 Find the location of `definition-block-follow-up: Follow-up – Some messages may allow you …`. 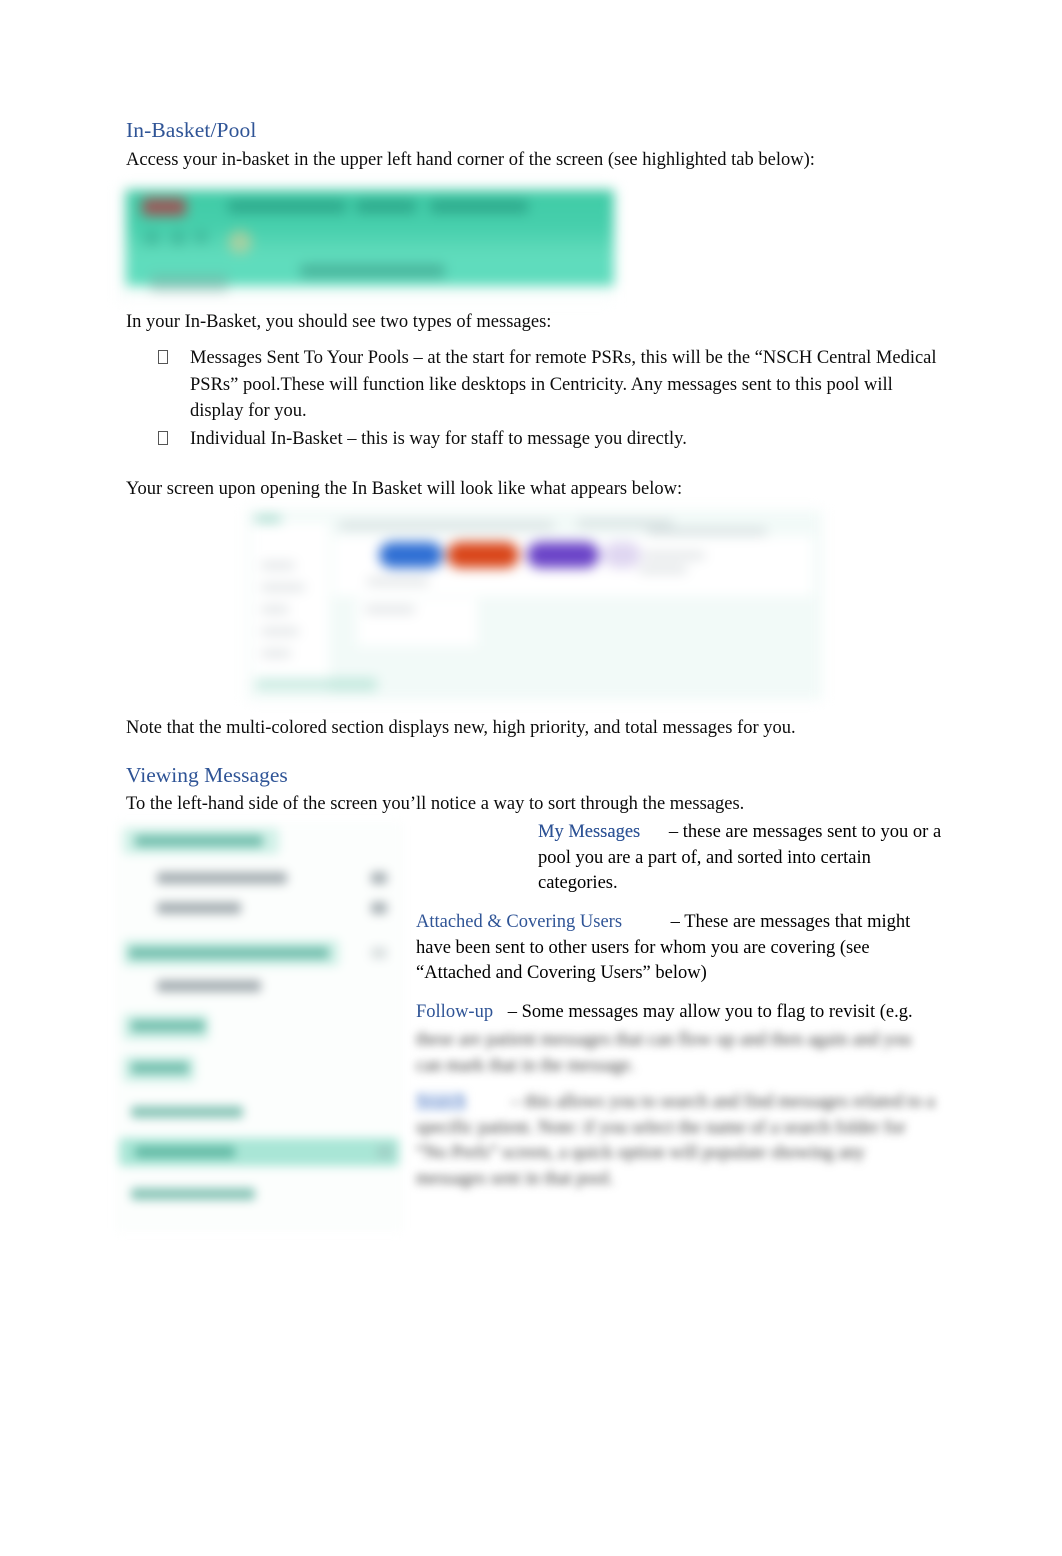

definition-block-follow-up: Follow-up – Some messages may allow you … is located at coordinates (680, 1013).